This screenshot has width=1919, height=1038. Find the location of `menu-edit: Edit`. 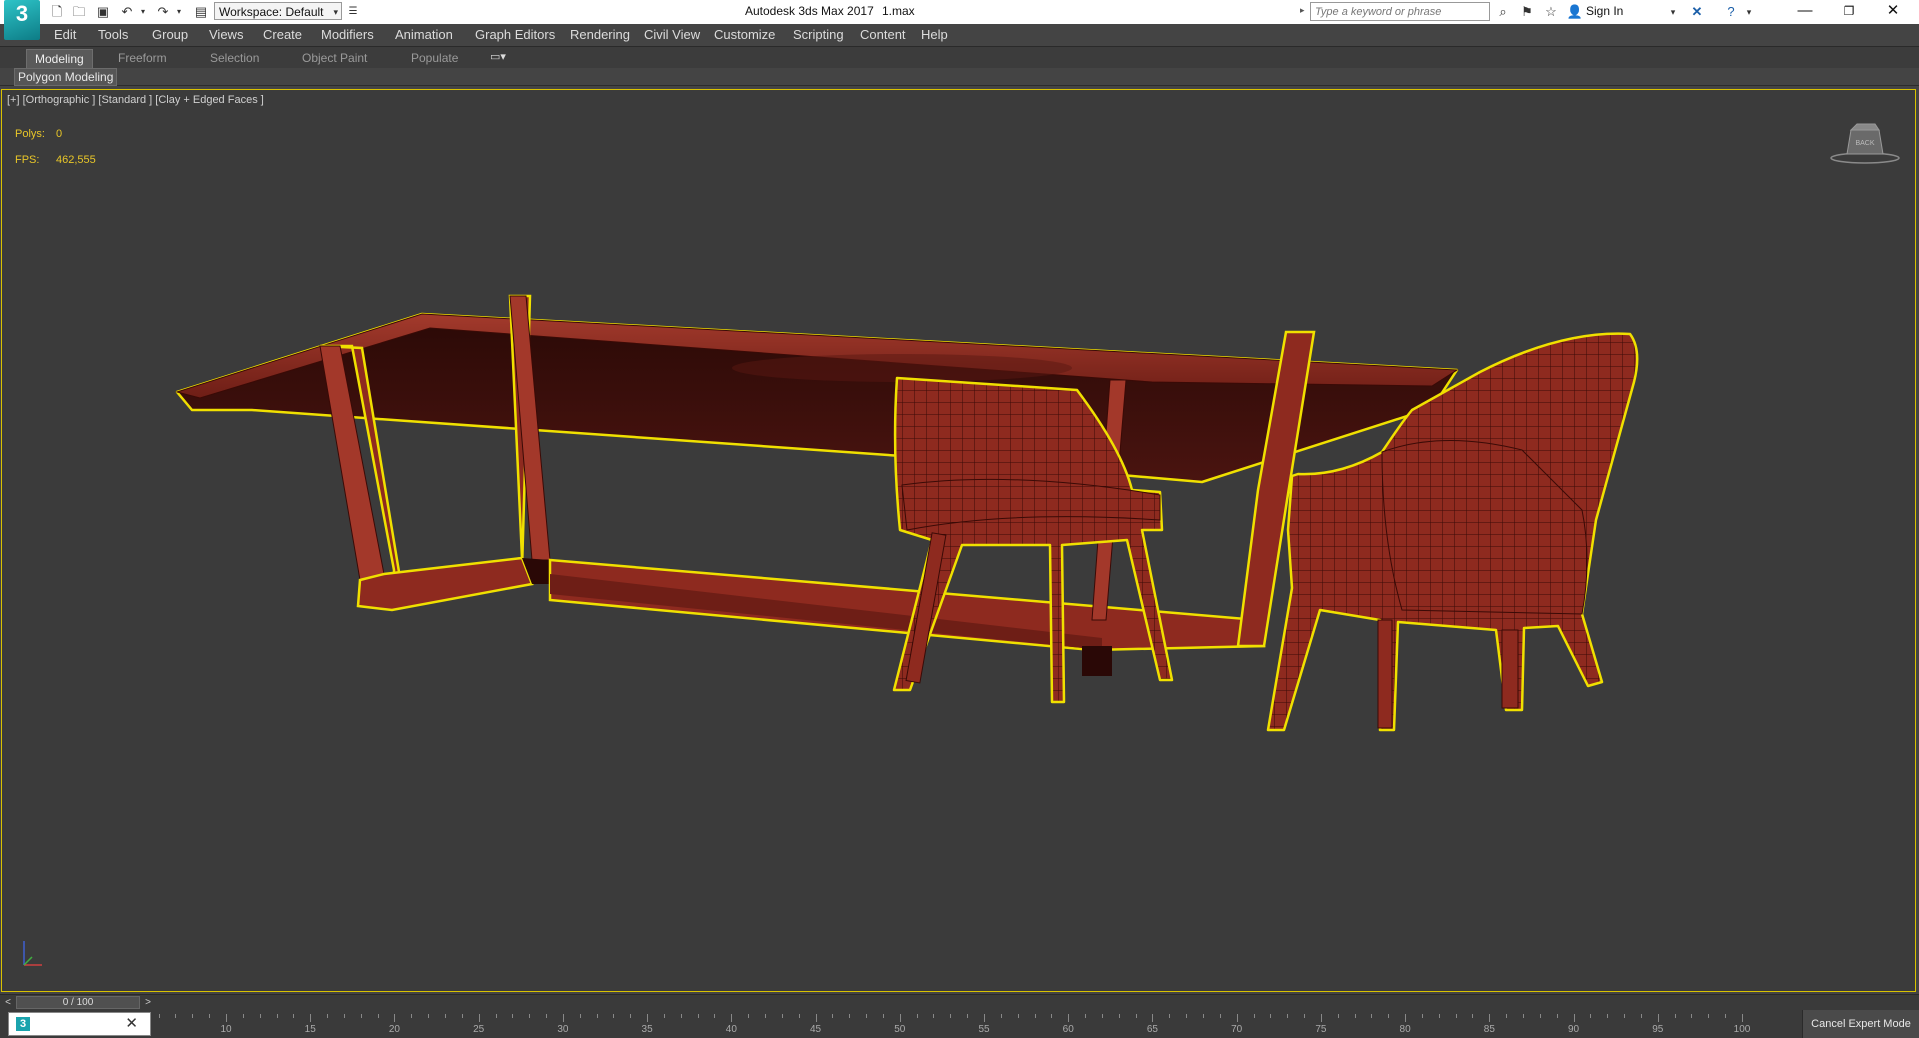

menu-edit: Edit is located at coordinates (65, 34).